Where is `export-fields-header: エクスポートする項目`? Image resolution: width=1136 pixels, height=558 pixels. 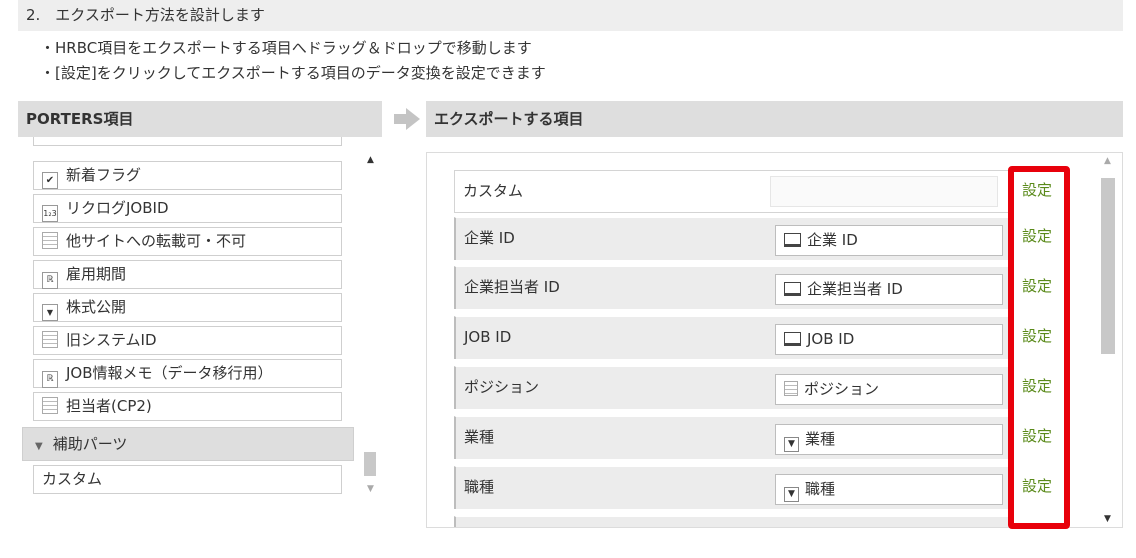
export-fields-header: エクスポートする項目 is located at coordinates (774, 119).